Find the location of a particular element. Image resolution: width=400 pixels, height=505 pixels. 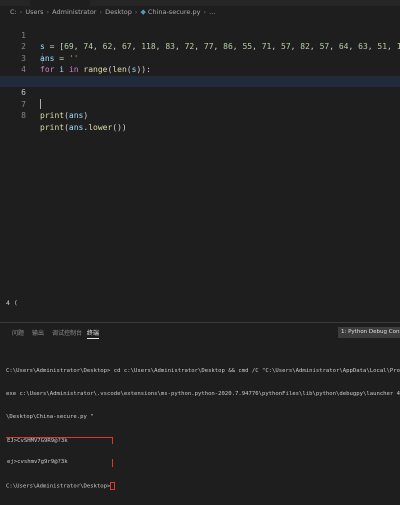

breadcrumb-item-users: Users is located at coordinates (34, 12).